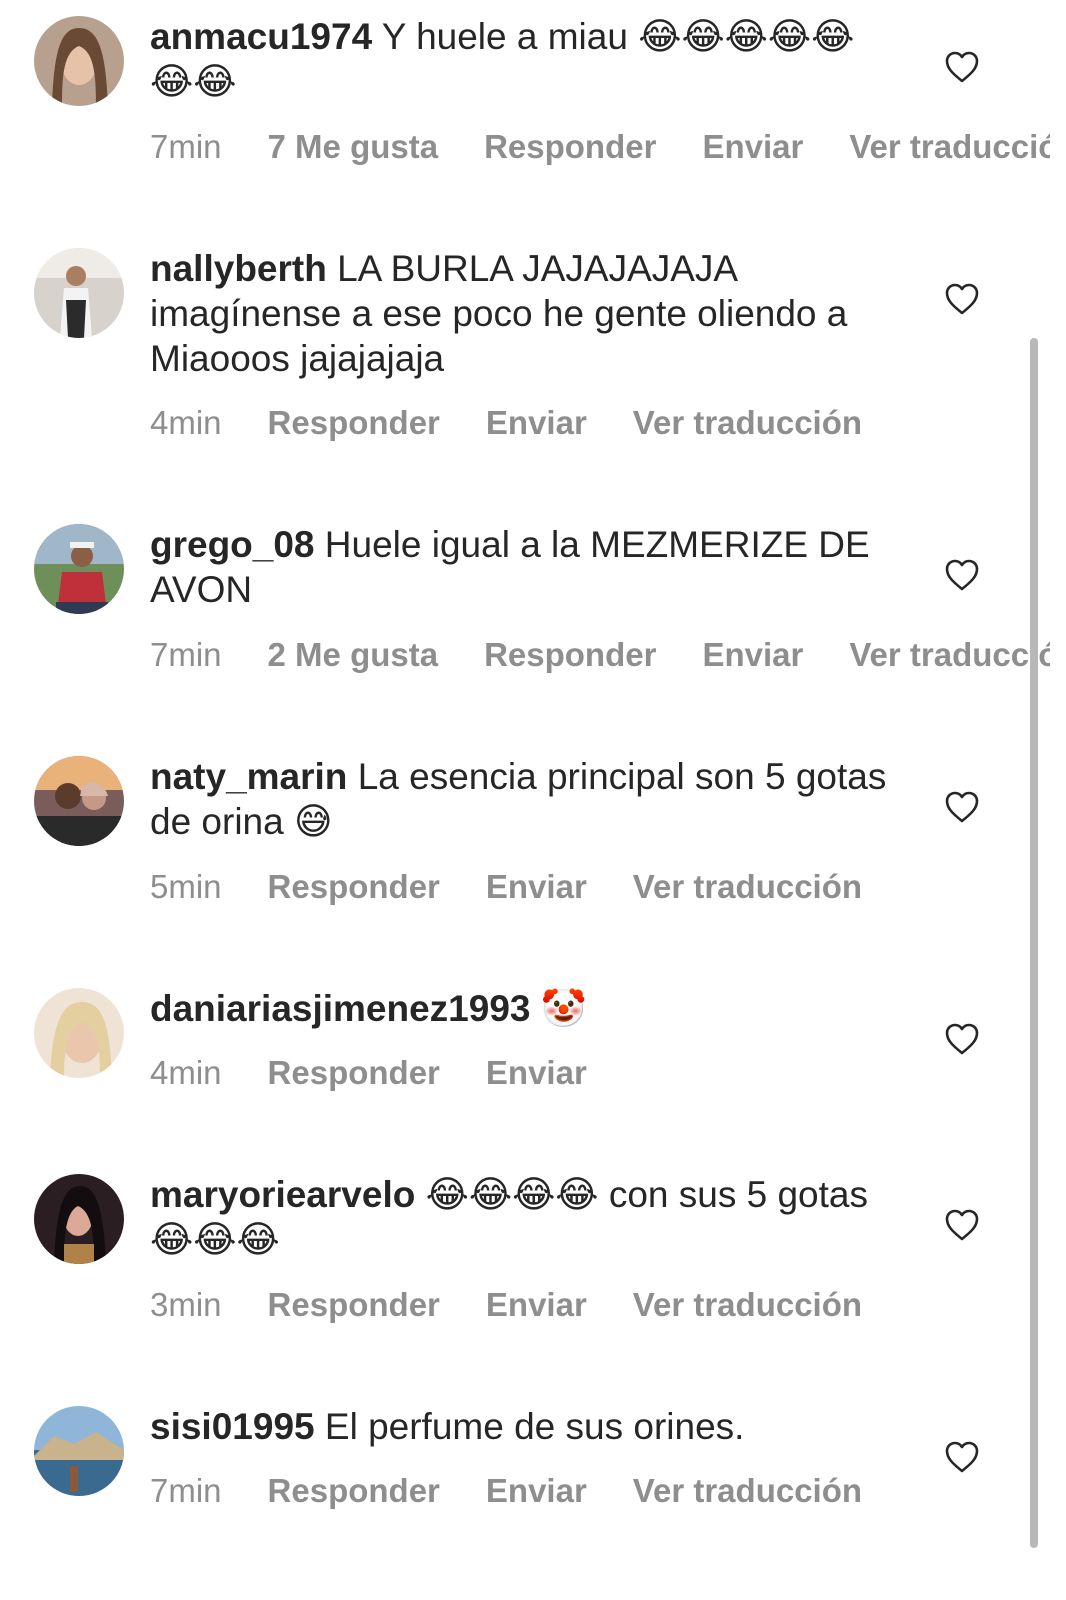  Describe the element at coordinates (600, 423) in the screenshot. I see `comment-actions: 4min Responder Enviar Ver traducción` at that location.